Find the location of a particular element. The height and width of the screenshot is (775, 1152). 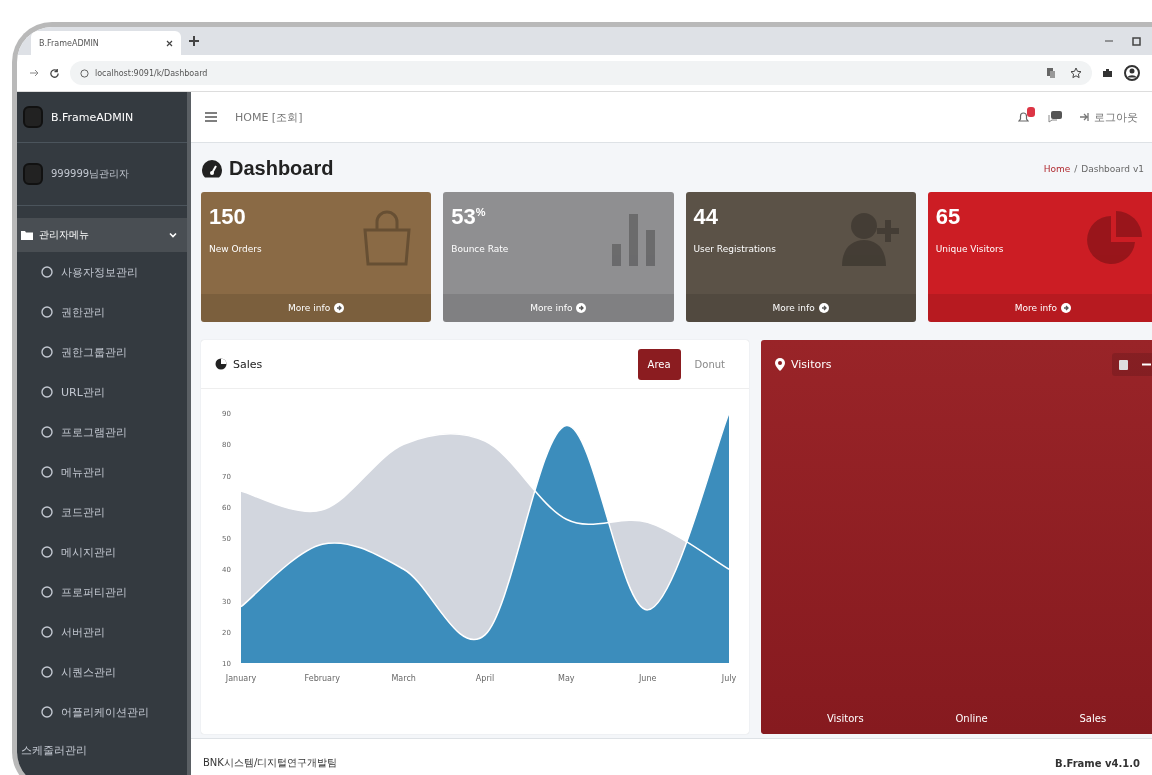

page-title: Dashboard is located at coordinates (281, 168).